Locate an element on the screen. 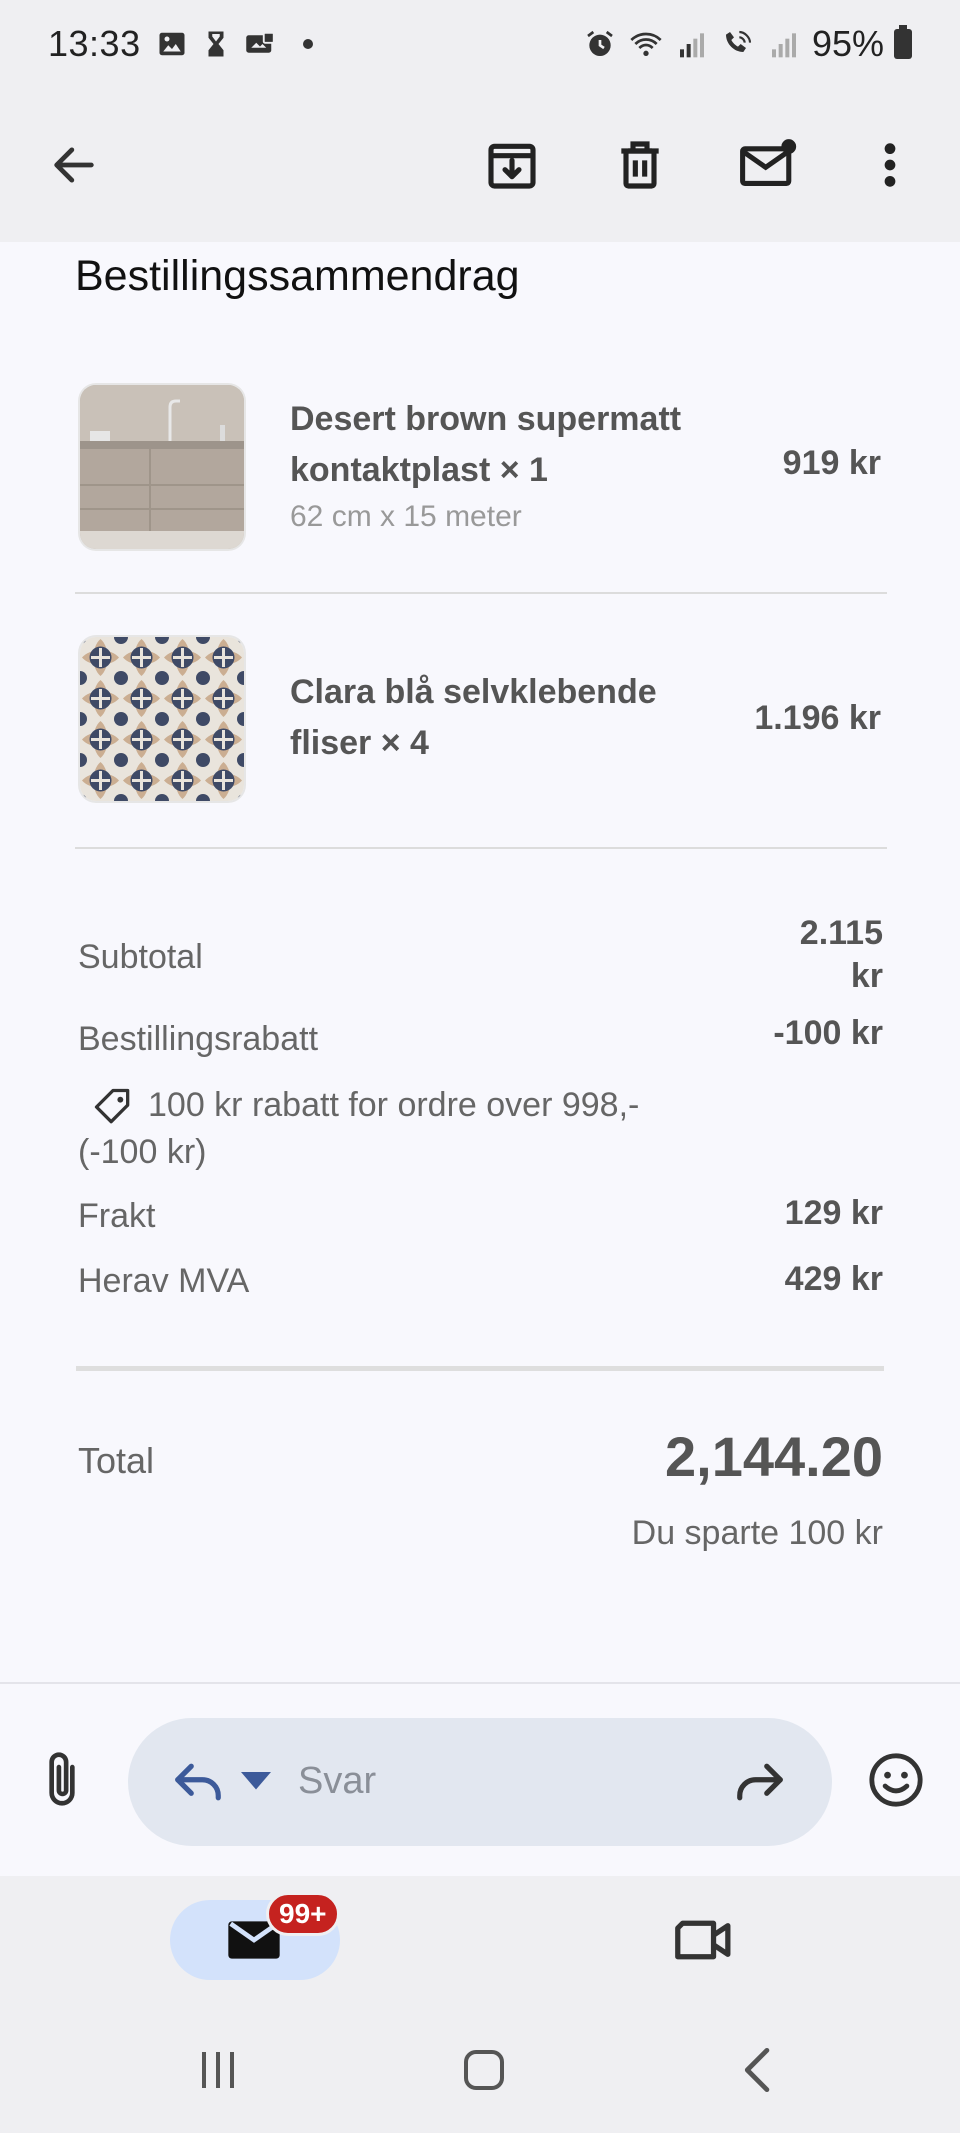  product-image-kontaktplast is located at coordinates (162, 467).